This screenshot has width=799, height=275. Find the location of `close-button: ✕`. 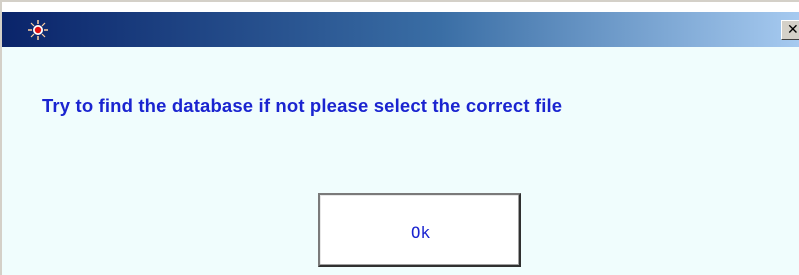

close-button: ✕ is located at coordinates (790, 30).